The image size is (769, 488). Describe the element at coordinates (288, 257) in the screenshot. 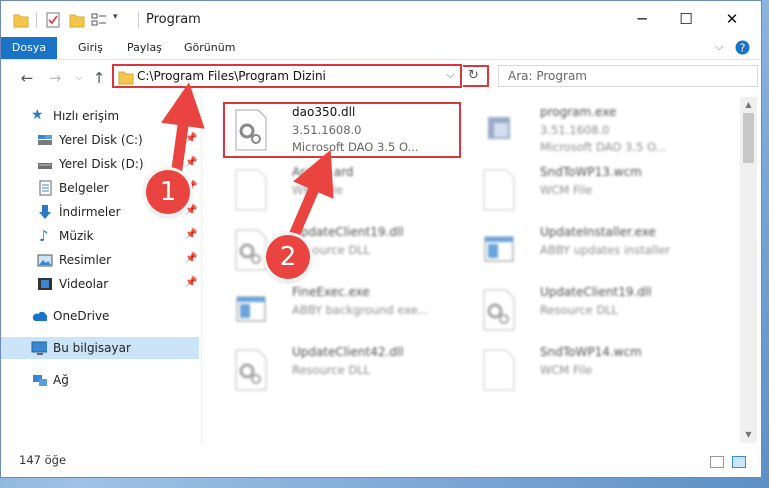

I see `annotation-badge-2: 2` at that location.